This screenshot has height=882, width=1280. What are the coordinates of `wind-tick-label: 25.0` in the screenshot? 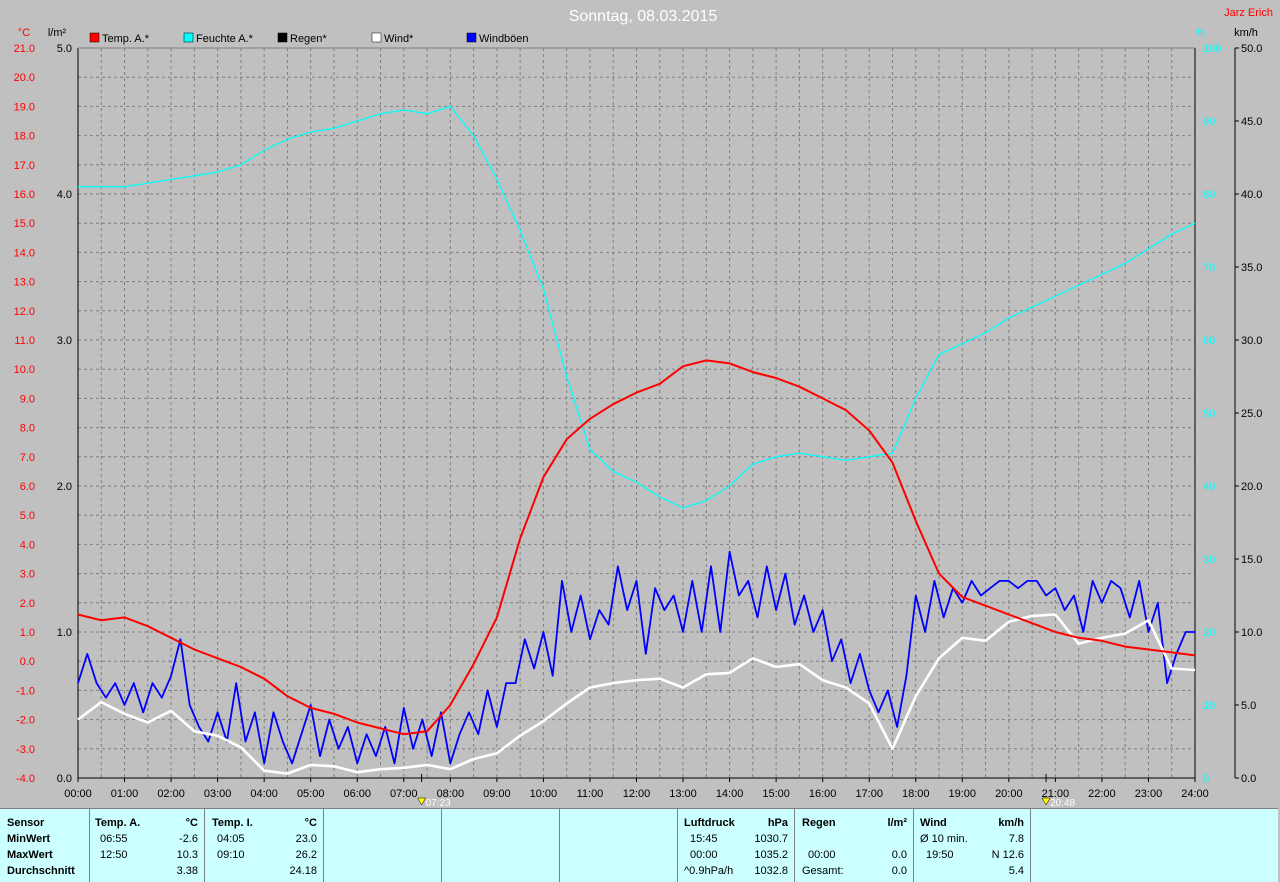 It's located at (1251, 414).